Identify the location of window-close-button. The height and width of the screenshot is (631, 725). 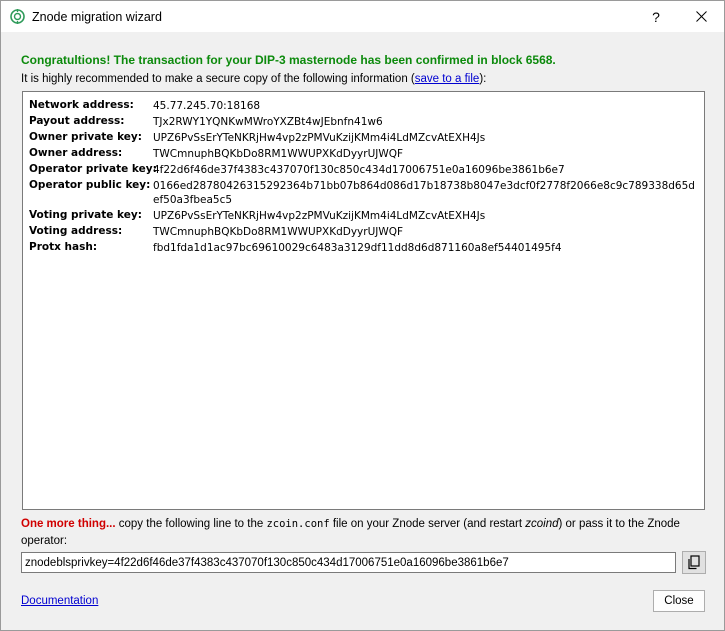
(701, 16).